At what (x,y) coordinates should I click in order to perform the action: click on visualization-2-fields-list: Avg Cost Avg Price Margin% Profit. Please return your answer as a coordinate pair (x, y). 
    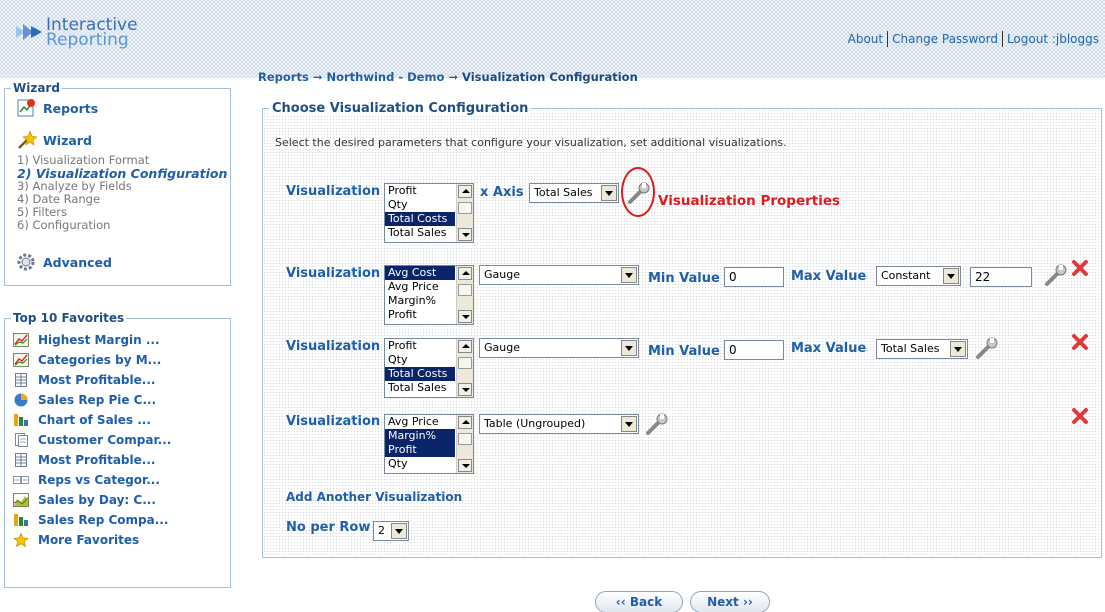
    Looking at the image, I should click on (429, 295).